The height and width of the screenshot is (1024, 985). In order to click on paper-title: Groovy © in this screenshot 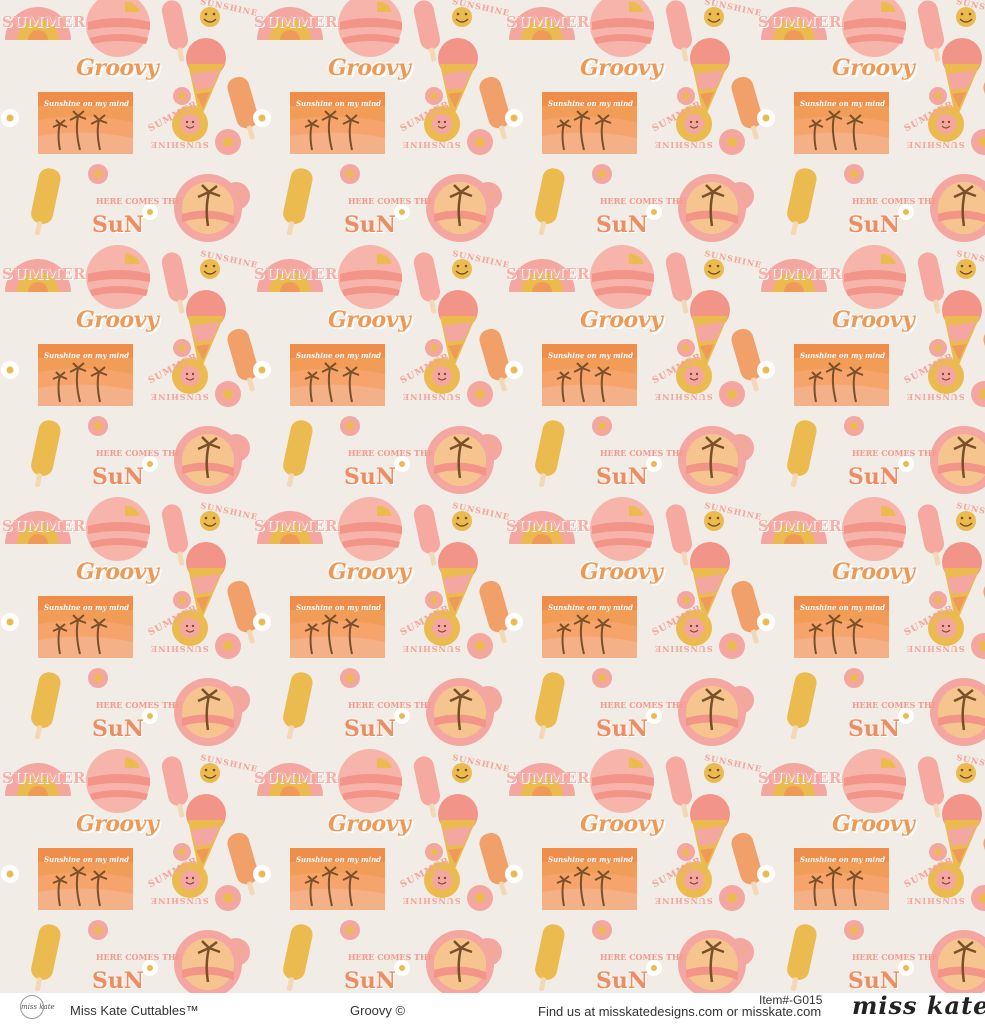, I will do `click(378, 1010)`.